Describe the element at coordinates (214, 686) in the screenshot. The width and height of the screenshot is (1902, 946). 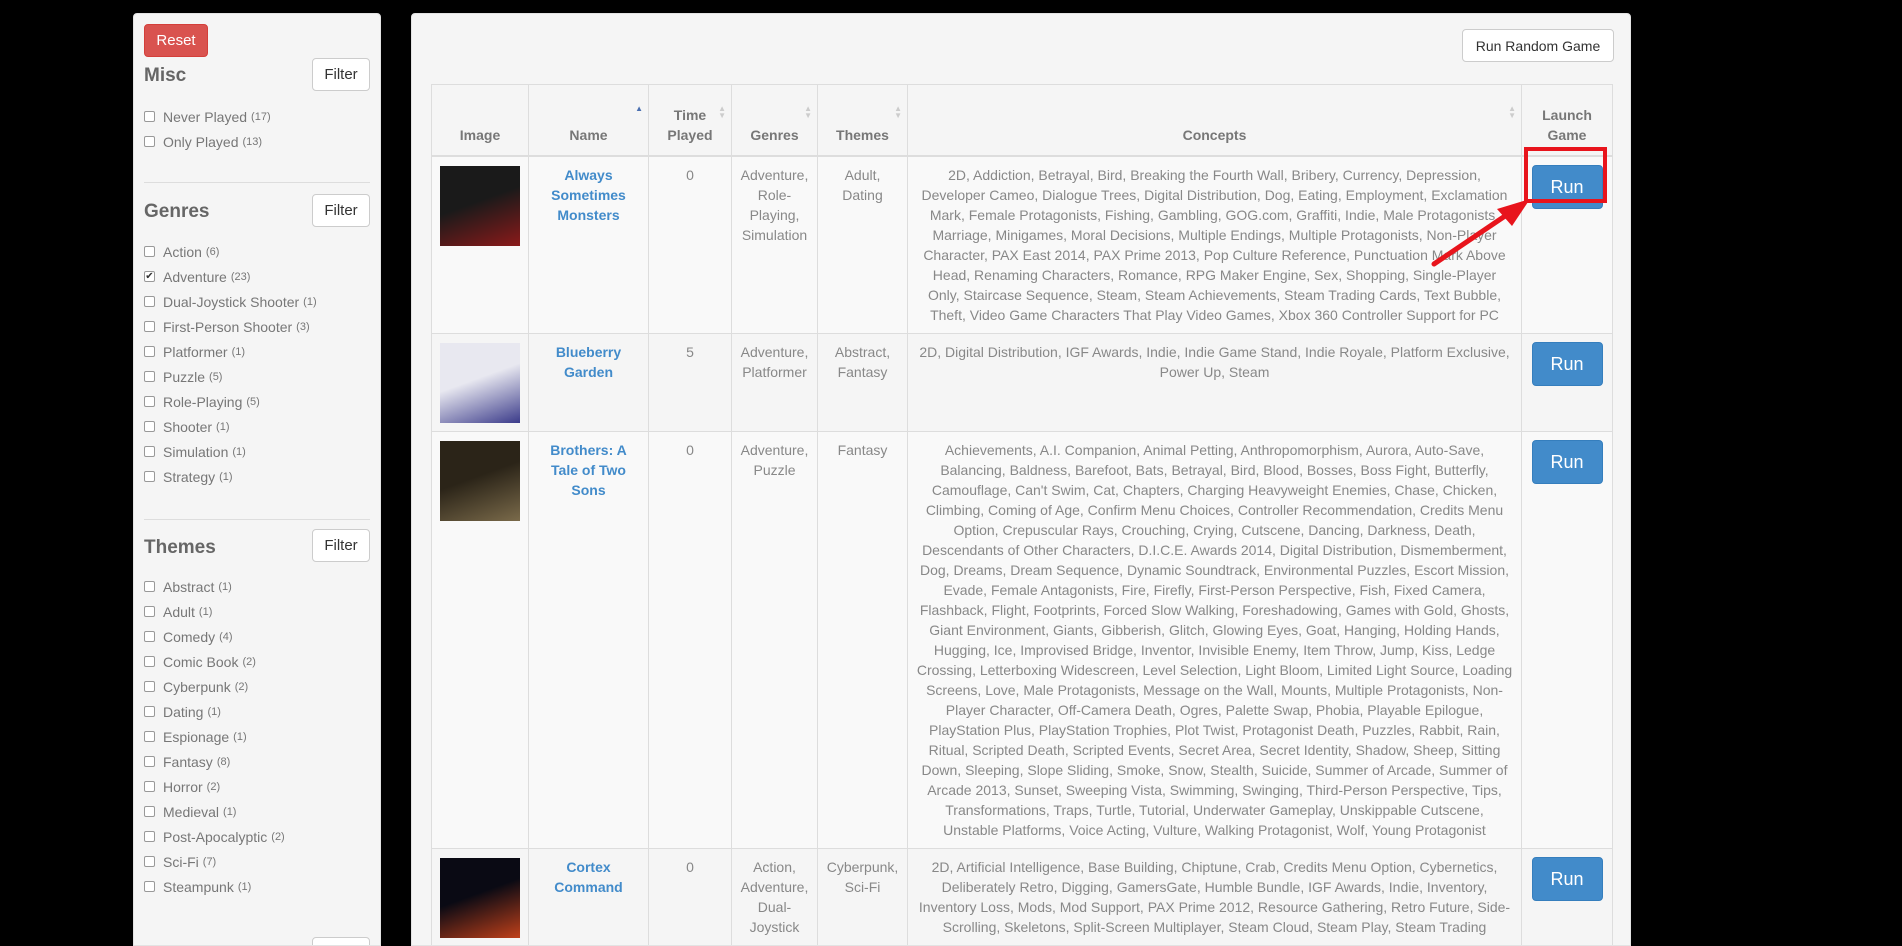
I see `filter-option: Cyberpunk (2)` at that location.